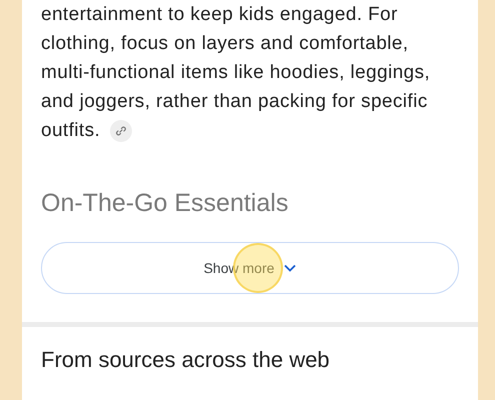 The height and width of the screenshot is (400, 495). I want to click on sources-heading: From sources across the web, so click(185, 360).